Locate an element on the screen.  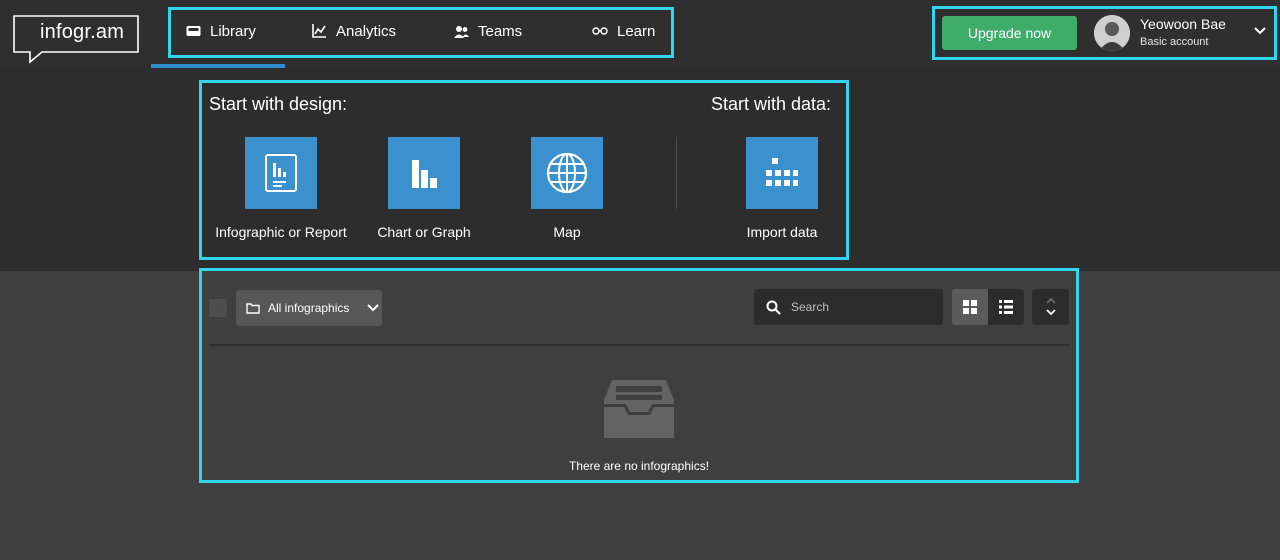
tile-map is located at coordinates (567, 173).